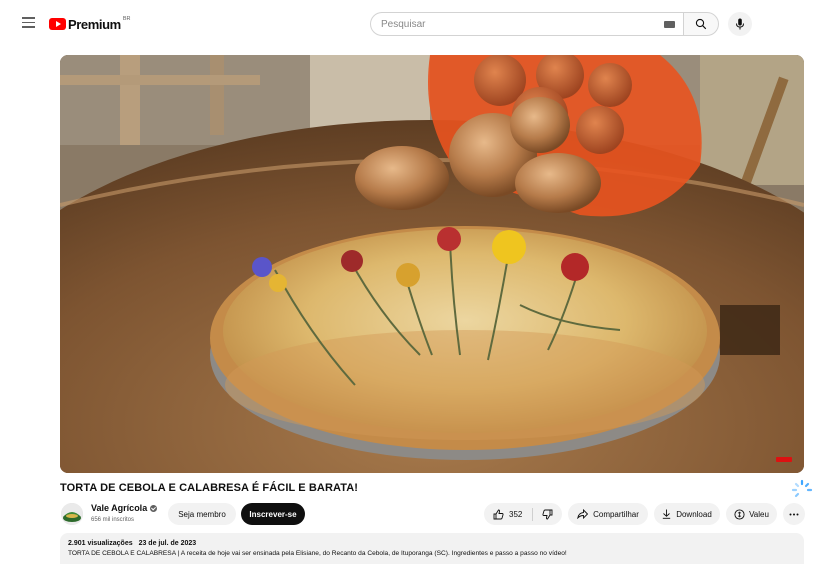 The width and height of the screenshot is (813, 564). What do you see at coordinates (28, 24) in the screenshot?
I see `guide-menu-button` at bounding box center [28, 24].